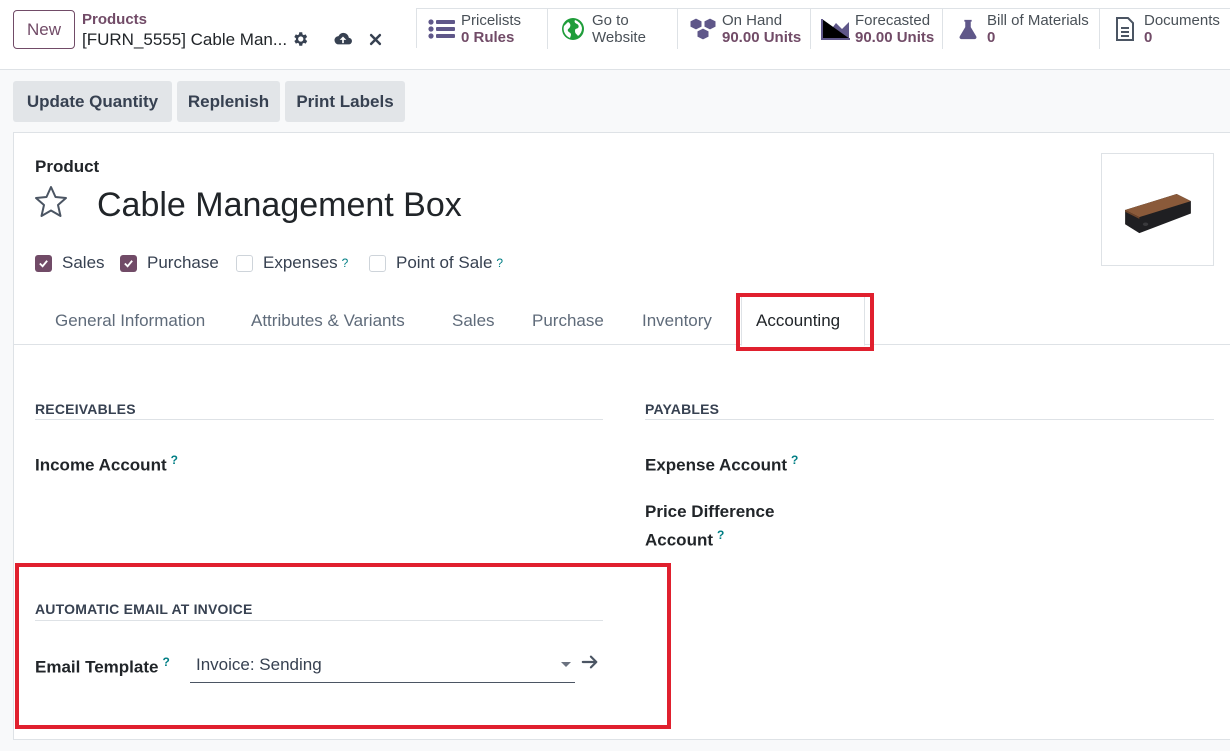 This screenshot has height=751, width=1230. I want to click on checkbox-label: Expenses, so click(300, 262).